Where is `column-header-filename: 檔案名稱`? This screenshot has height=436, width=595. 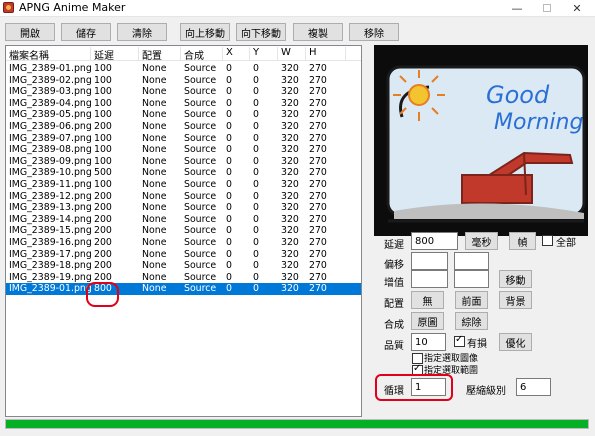 column-header-filename: 檔案名稱 is located at coordinates (48, 54).